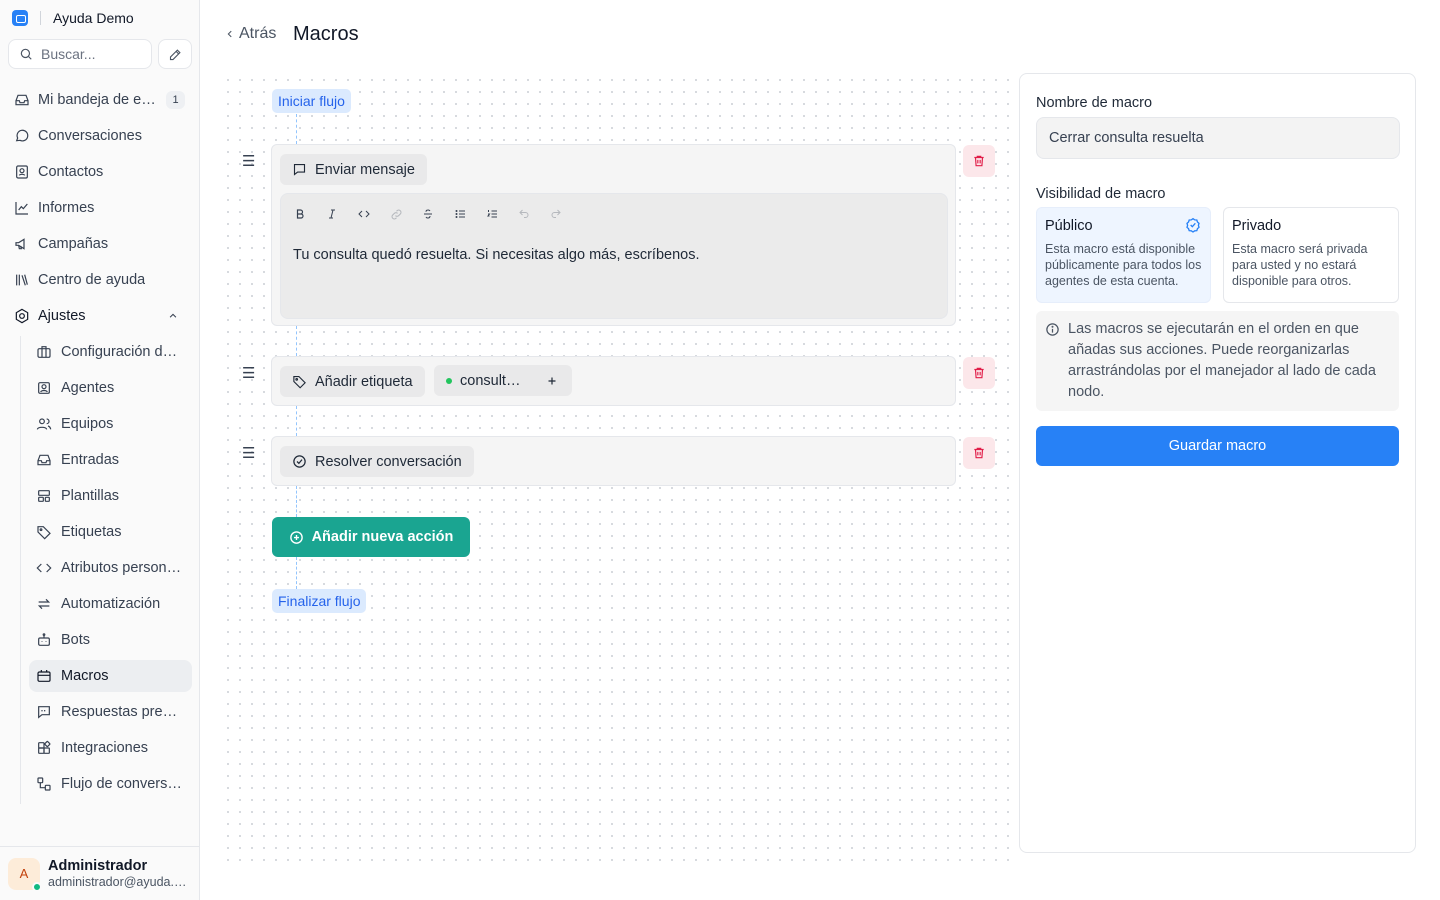 Image resolution: width=1440 pixels, height=900 pixels. Describe the element at coordinates (449, 380) in the screenshot. I see `label-color-dot` at that location.